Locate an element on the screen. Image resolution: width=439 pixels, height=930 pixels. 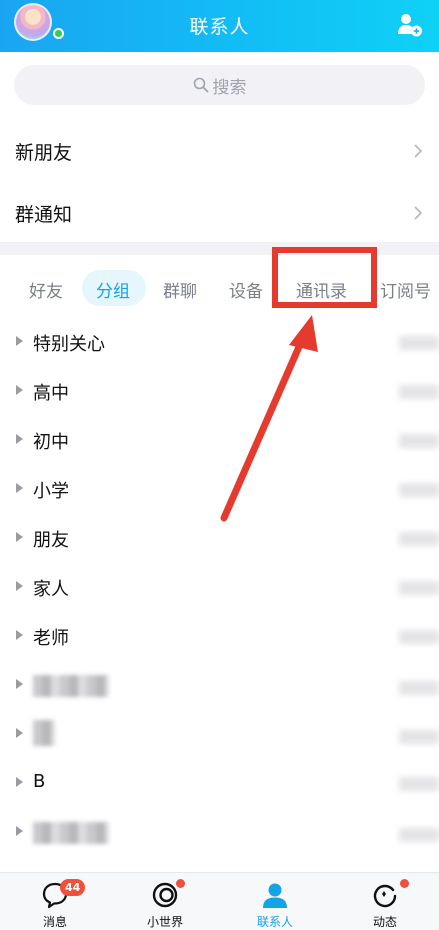
row-new-friends: 新朋友 is located at coordinates (219, 151).